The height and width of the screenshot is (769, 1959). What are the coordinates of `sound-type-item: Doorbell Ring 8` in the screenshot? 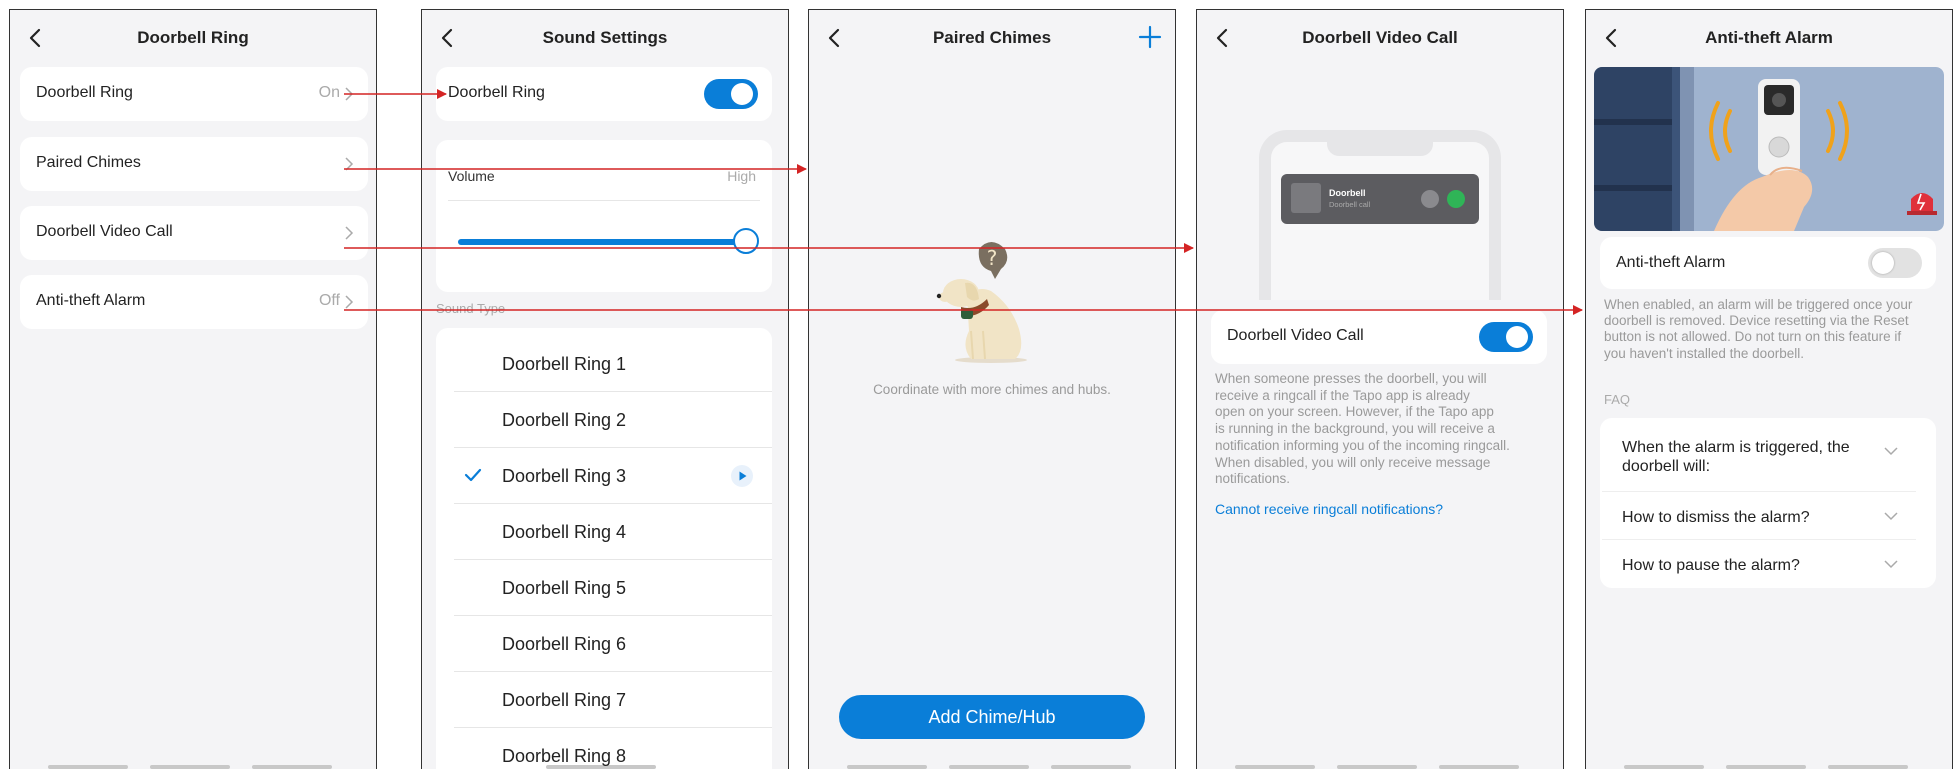 It's located at (613, 748).